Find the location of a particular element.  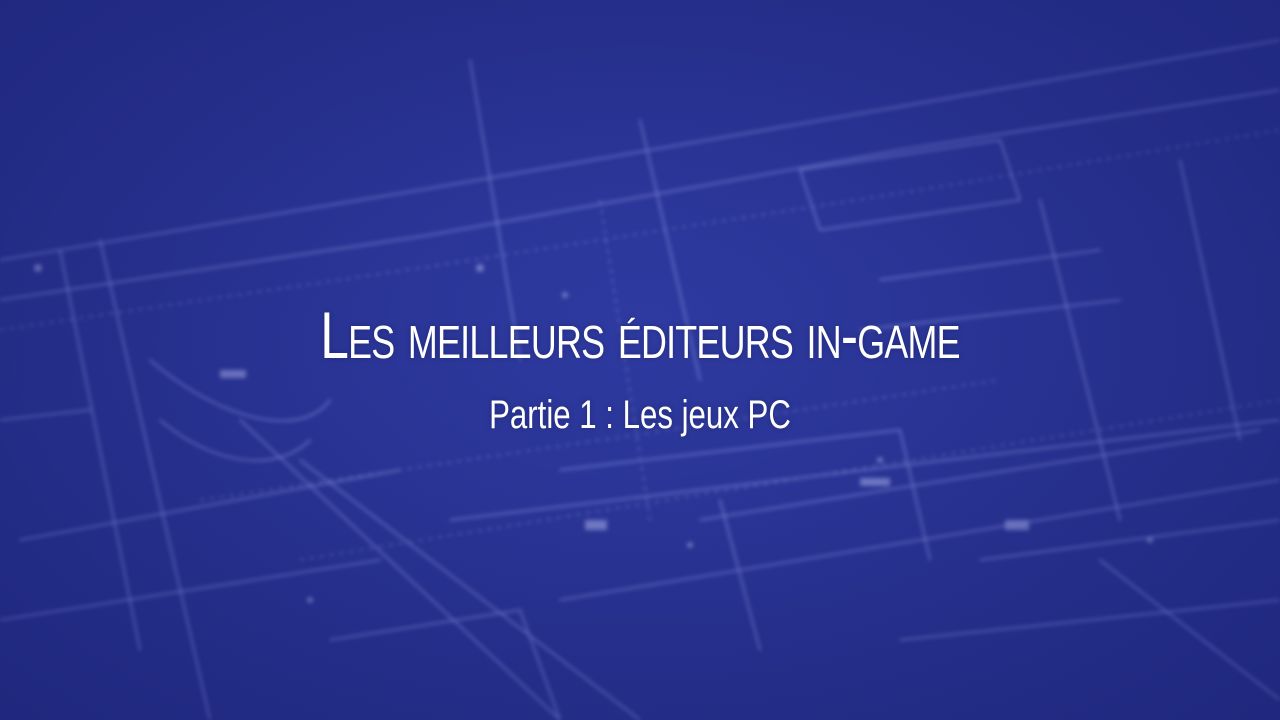

slide-title: Les meilleurs éditeurs in-game is located at coordinates (640, 335).